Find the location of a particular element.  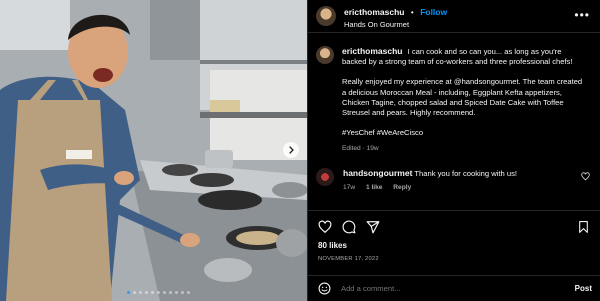

next-slide-button is located at coordinates (291, 150).